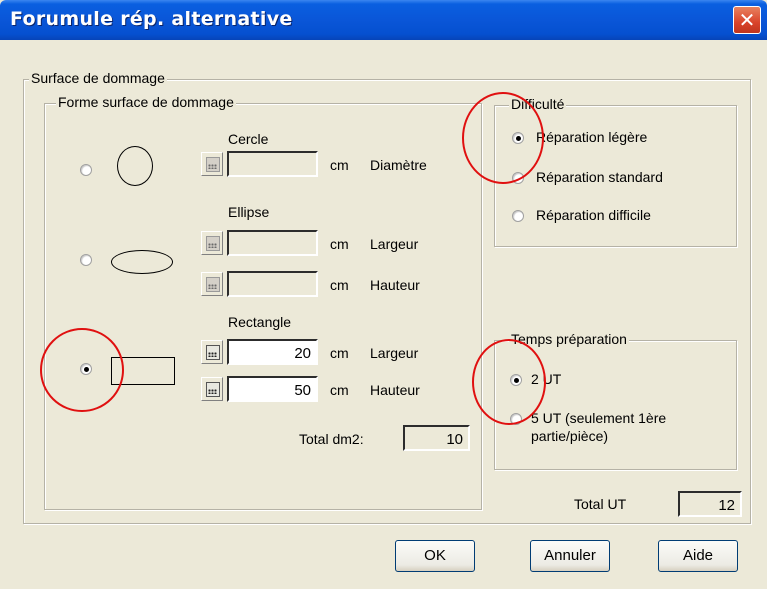  I want to click on total-dm2-label: Total dm2:, so click(331, 439).